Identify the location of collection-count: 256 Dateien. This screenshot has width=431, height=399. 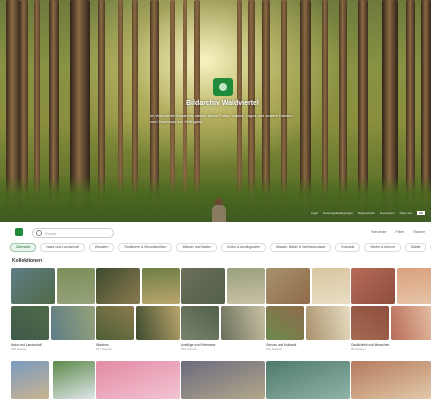
(189, 349).